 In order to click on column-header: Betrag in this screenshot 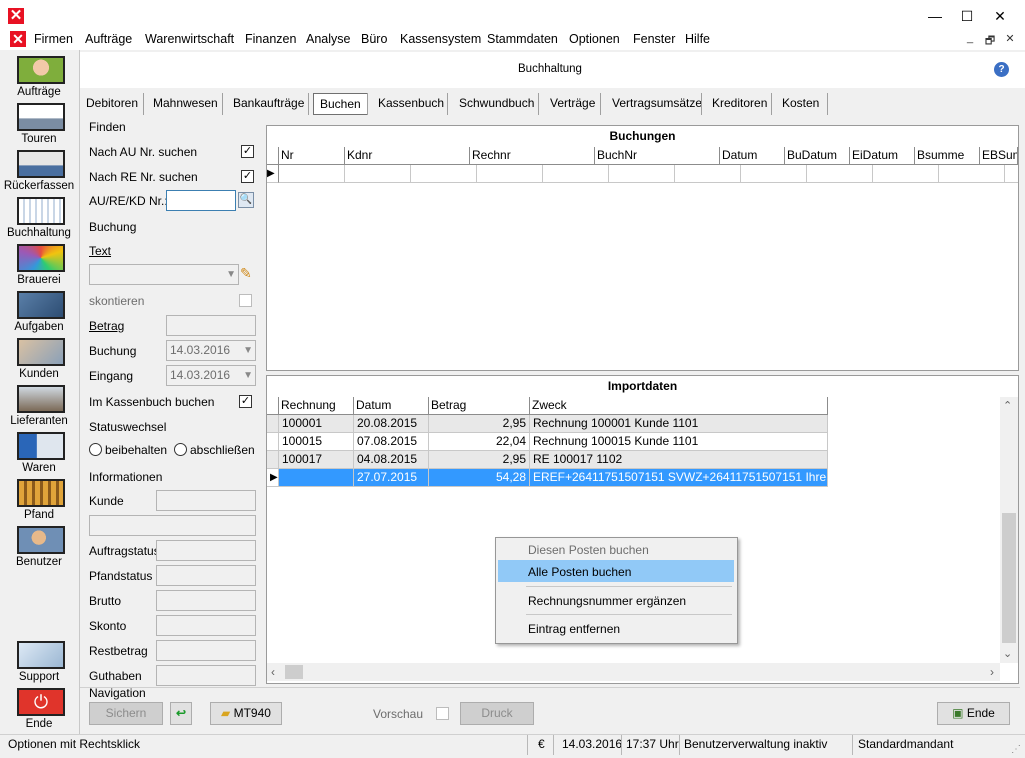, I will do `click(479, 406)`.